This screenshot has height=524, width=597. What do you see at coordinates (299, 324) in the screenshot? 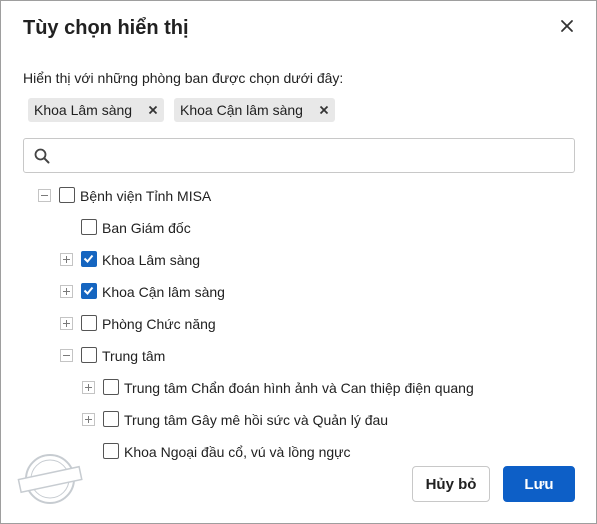
I see `tree-node-phong-chuc-nang: Phòng Chức năng` at bounding box center [299, 324].